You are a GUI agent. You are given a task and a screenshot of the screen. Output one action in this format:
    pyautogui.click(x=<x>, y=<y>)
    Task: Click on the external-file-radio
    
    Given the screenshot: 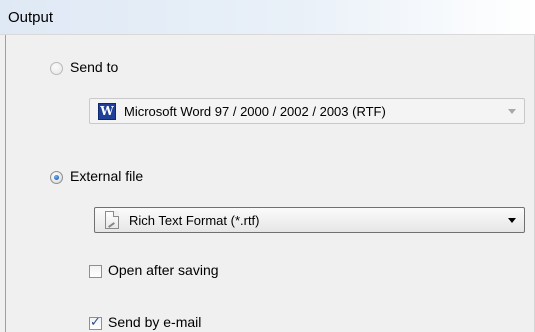 What is the action you would take?
    pyautogui.click(x=56, y=177)
    